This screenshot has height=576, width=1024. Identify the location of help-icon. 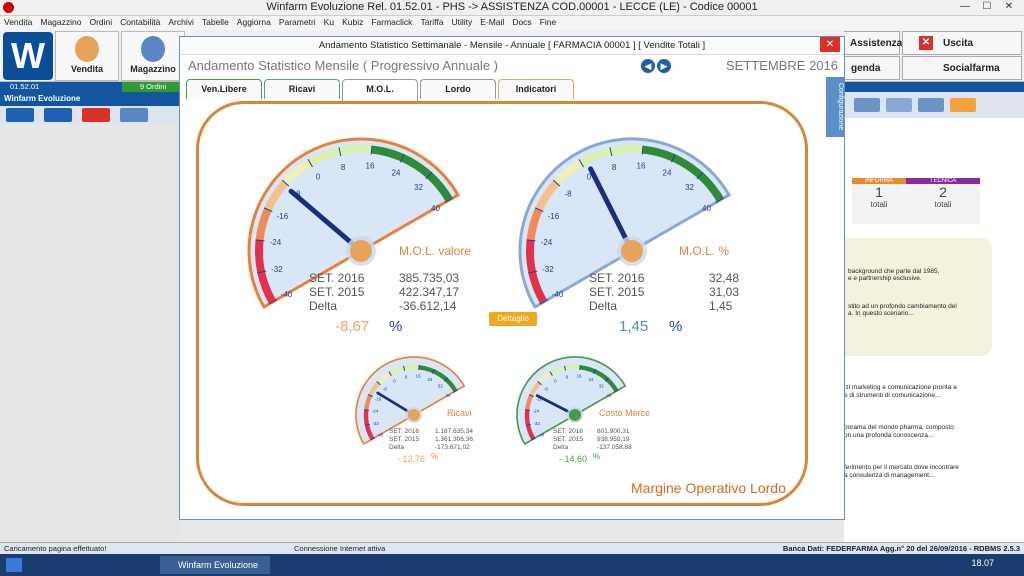
(899, 105).